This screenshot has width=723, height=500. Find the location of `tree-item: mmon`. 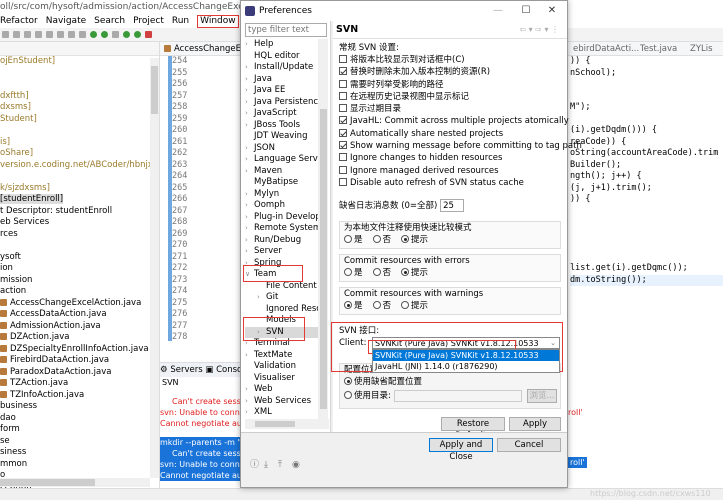

tree-item: mmon is located at coordinates (79, 465).